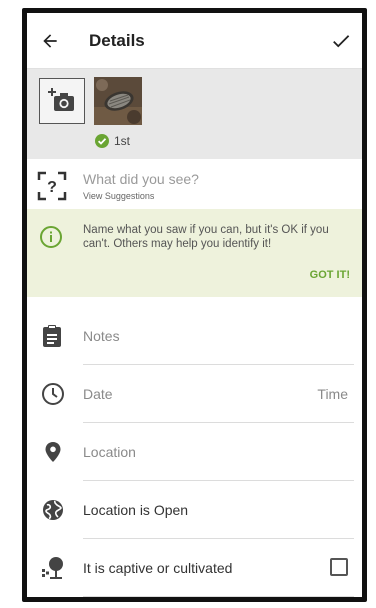 Image resolution: width=376 pixels, height=608 pixels. Describe the element at coordinates (101, 336) in the screenshot. I see `notes-input: Notes` at that location.